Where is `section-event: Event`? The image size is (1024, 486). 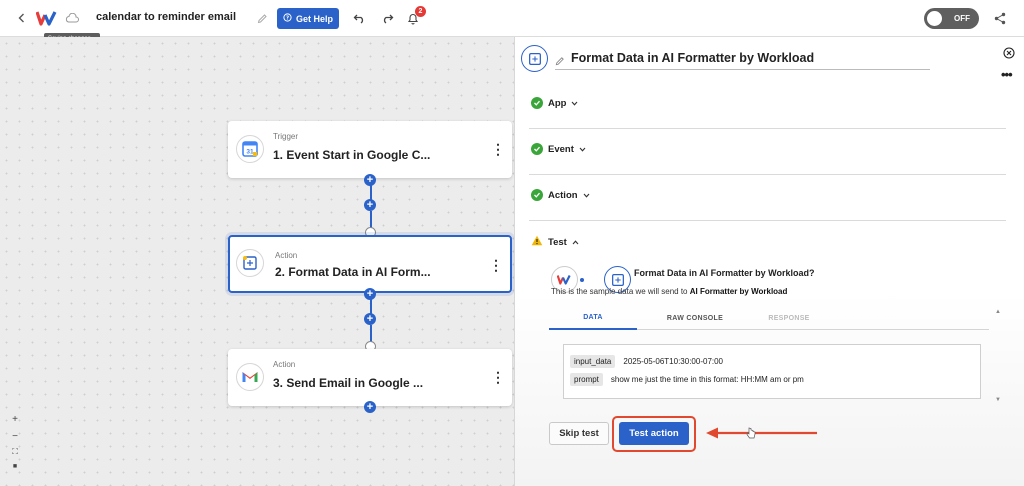
section-event: Event is located at coordinates (558, 149).